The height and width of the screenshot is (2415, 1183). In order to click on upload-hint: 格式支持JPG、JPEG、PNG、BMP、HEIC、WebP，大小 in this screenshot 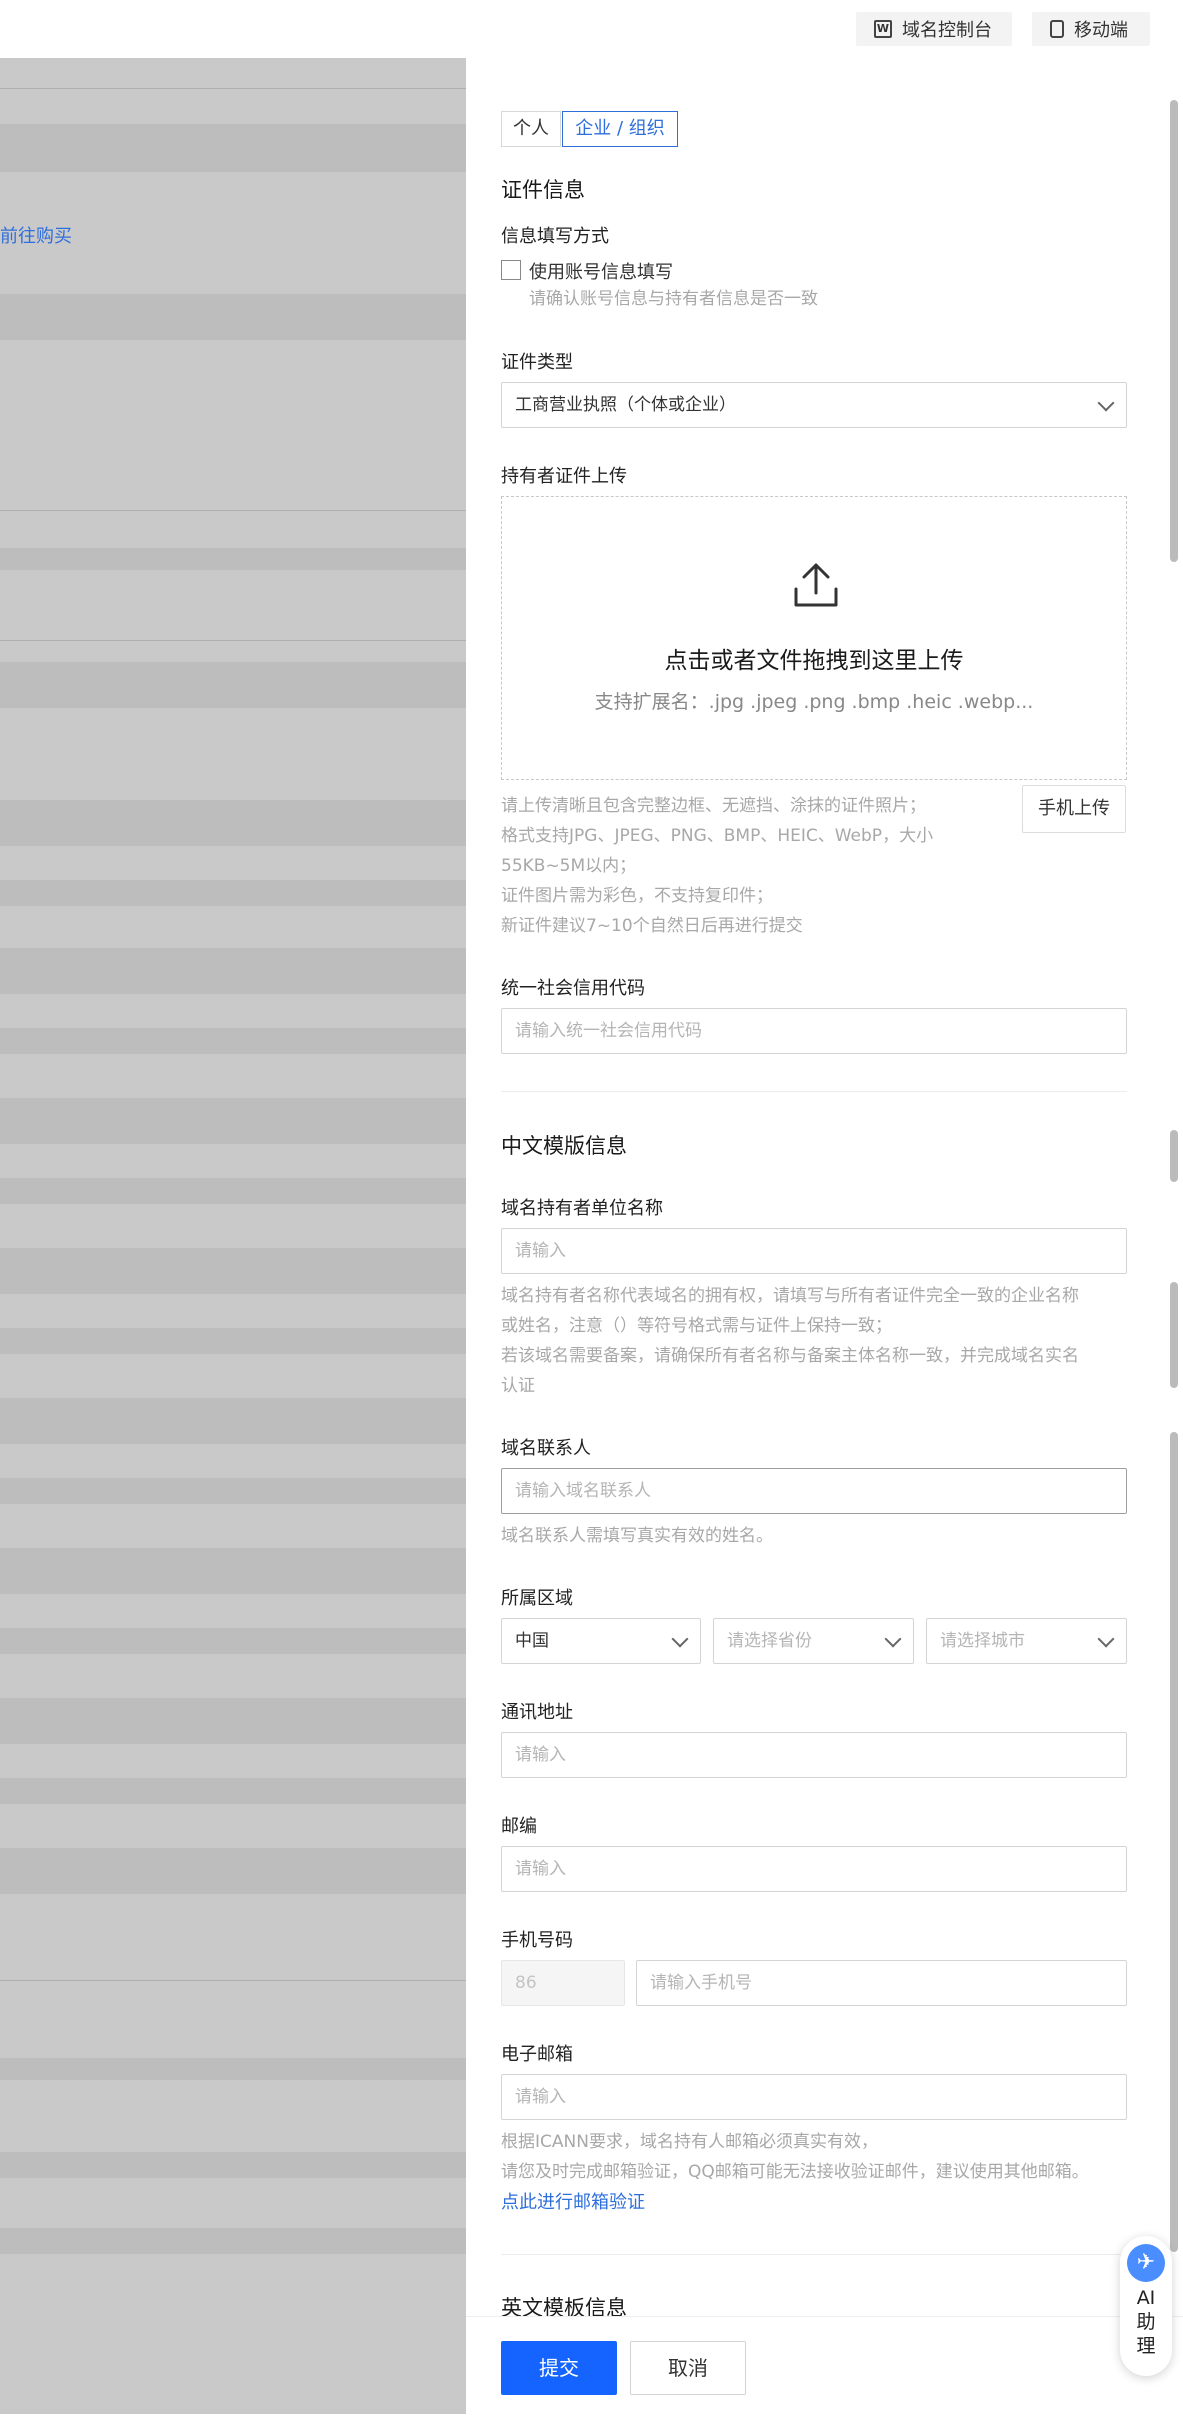, I will do `click(717, 836)`.